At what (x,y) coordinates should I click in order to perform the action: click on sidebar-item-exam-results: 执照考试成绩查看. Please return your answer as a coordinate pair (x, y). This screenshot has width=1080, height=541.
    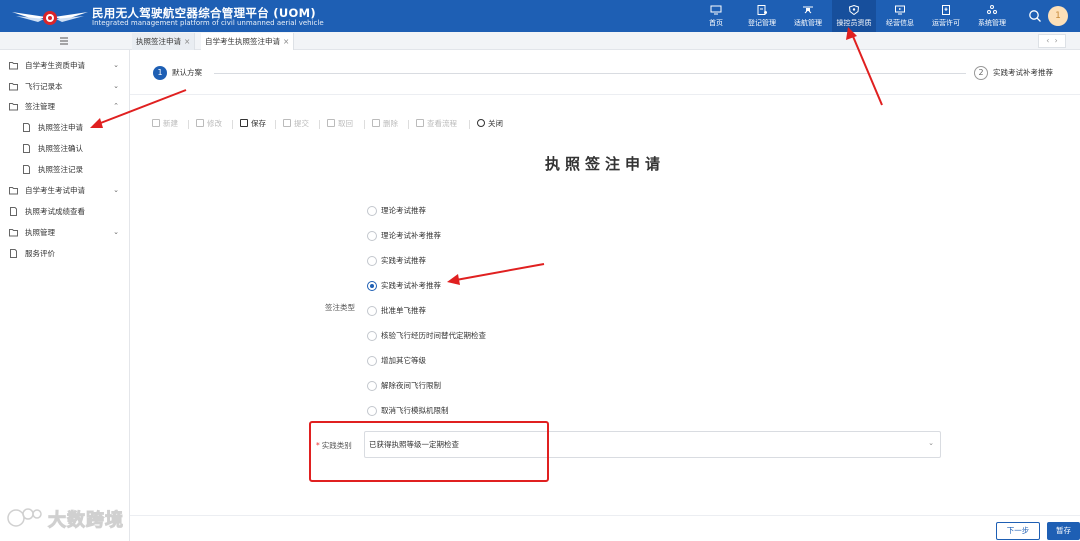
    Looking at the image, I should click on (64, 211).